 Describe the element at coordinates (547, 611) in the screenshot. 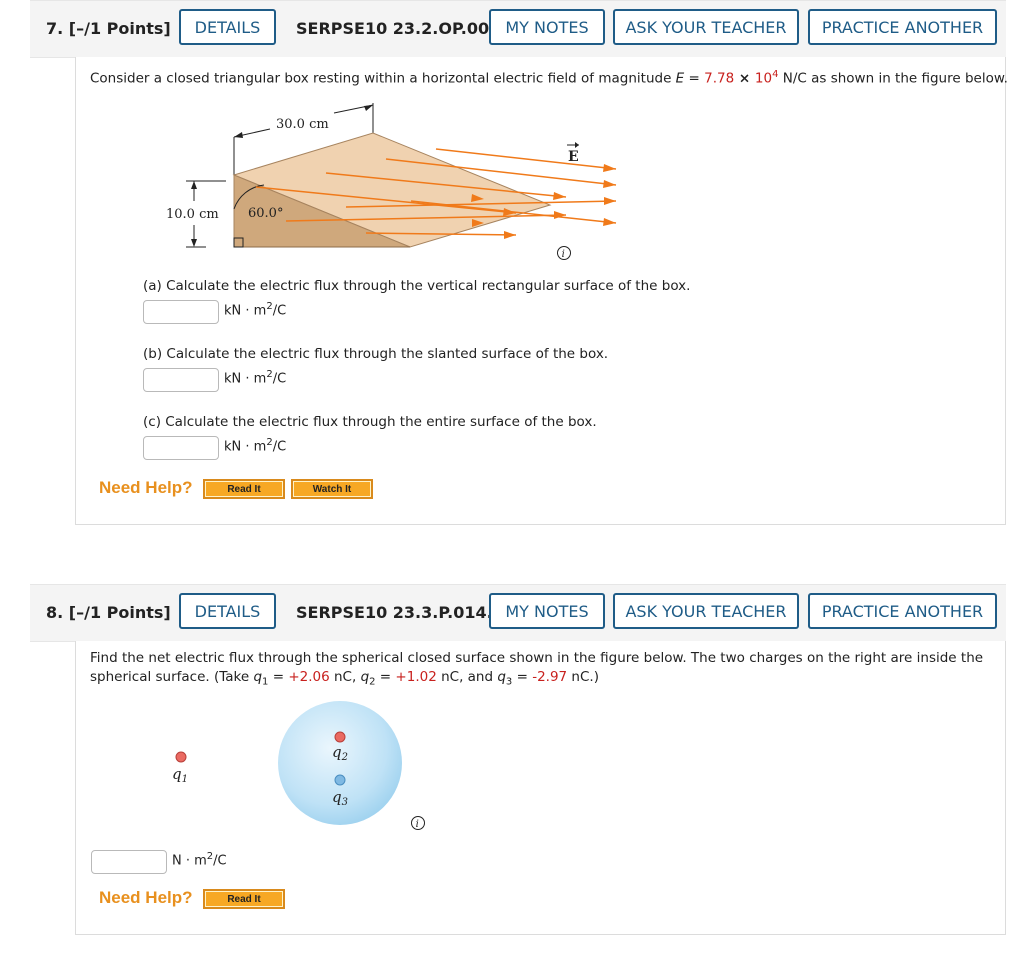

I see `q8-my-notes-button: MY NOTES` at that location.